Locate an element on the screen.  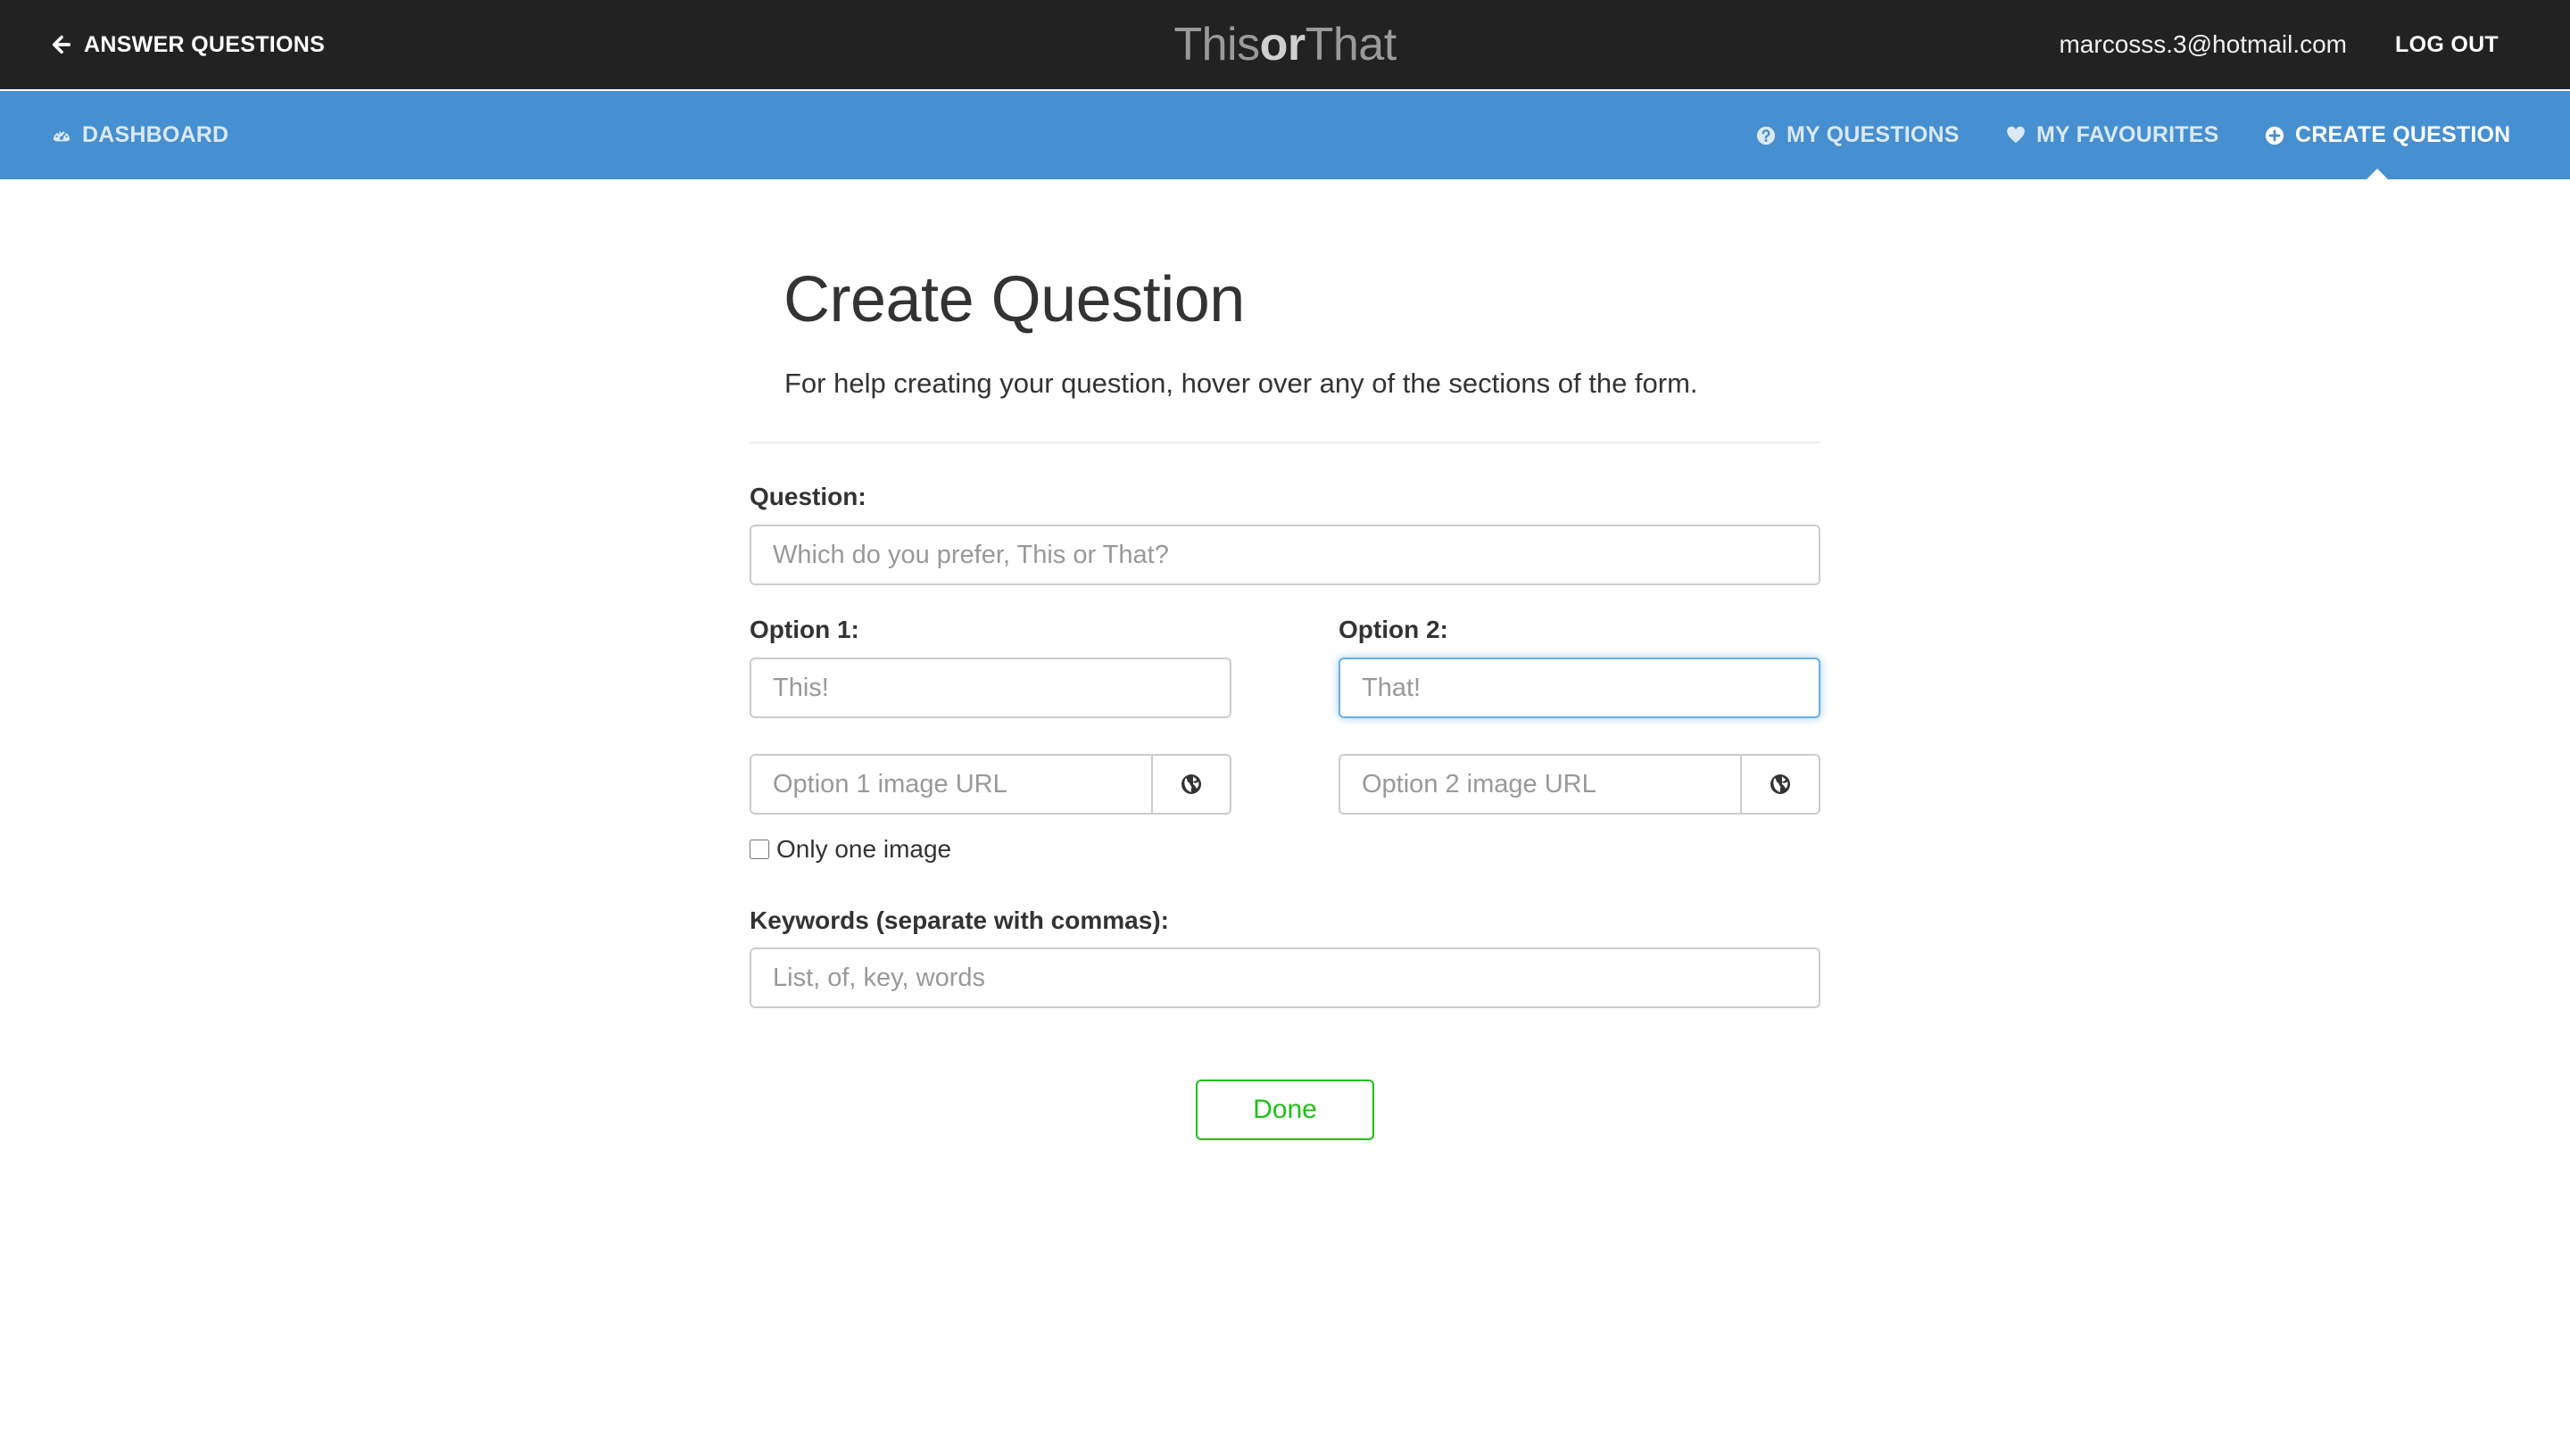
logout-button: LOG OUT is located at coordinates (2447, 45).